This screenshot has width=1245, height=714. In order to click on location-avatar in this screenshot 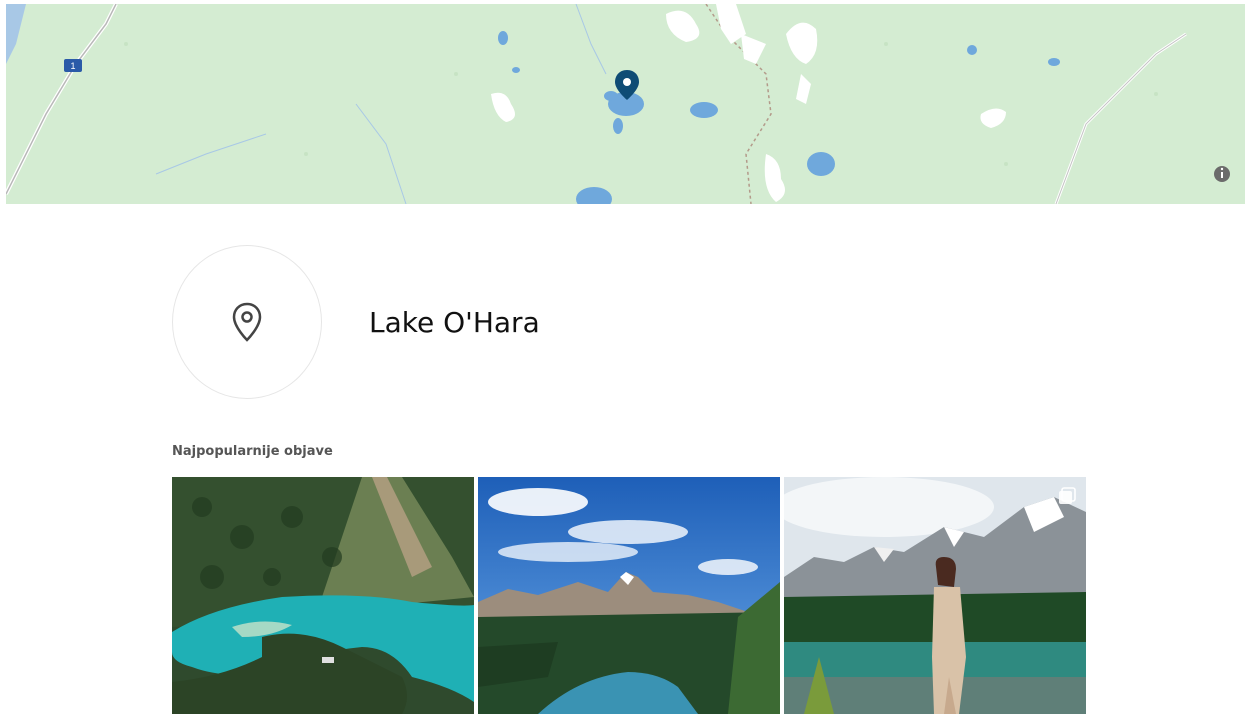, I will do `click(247, 322)`.